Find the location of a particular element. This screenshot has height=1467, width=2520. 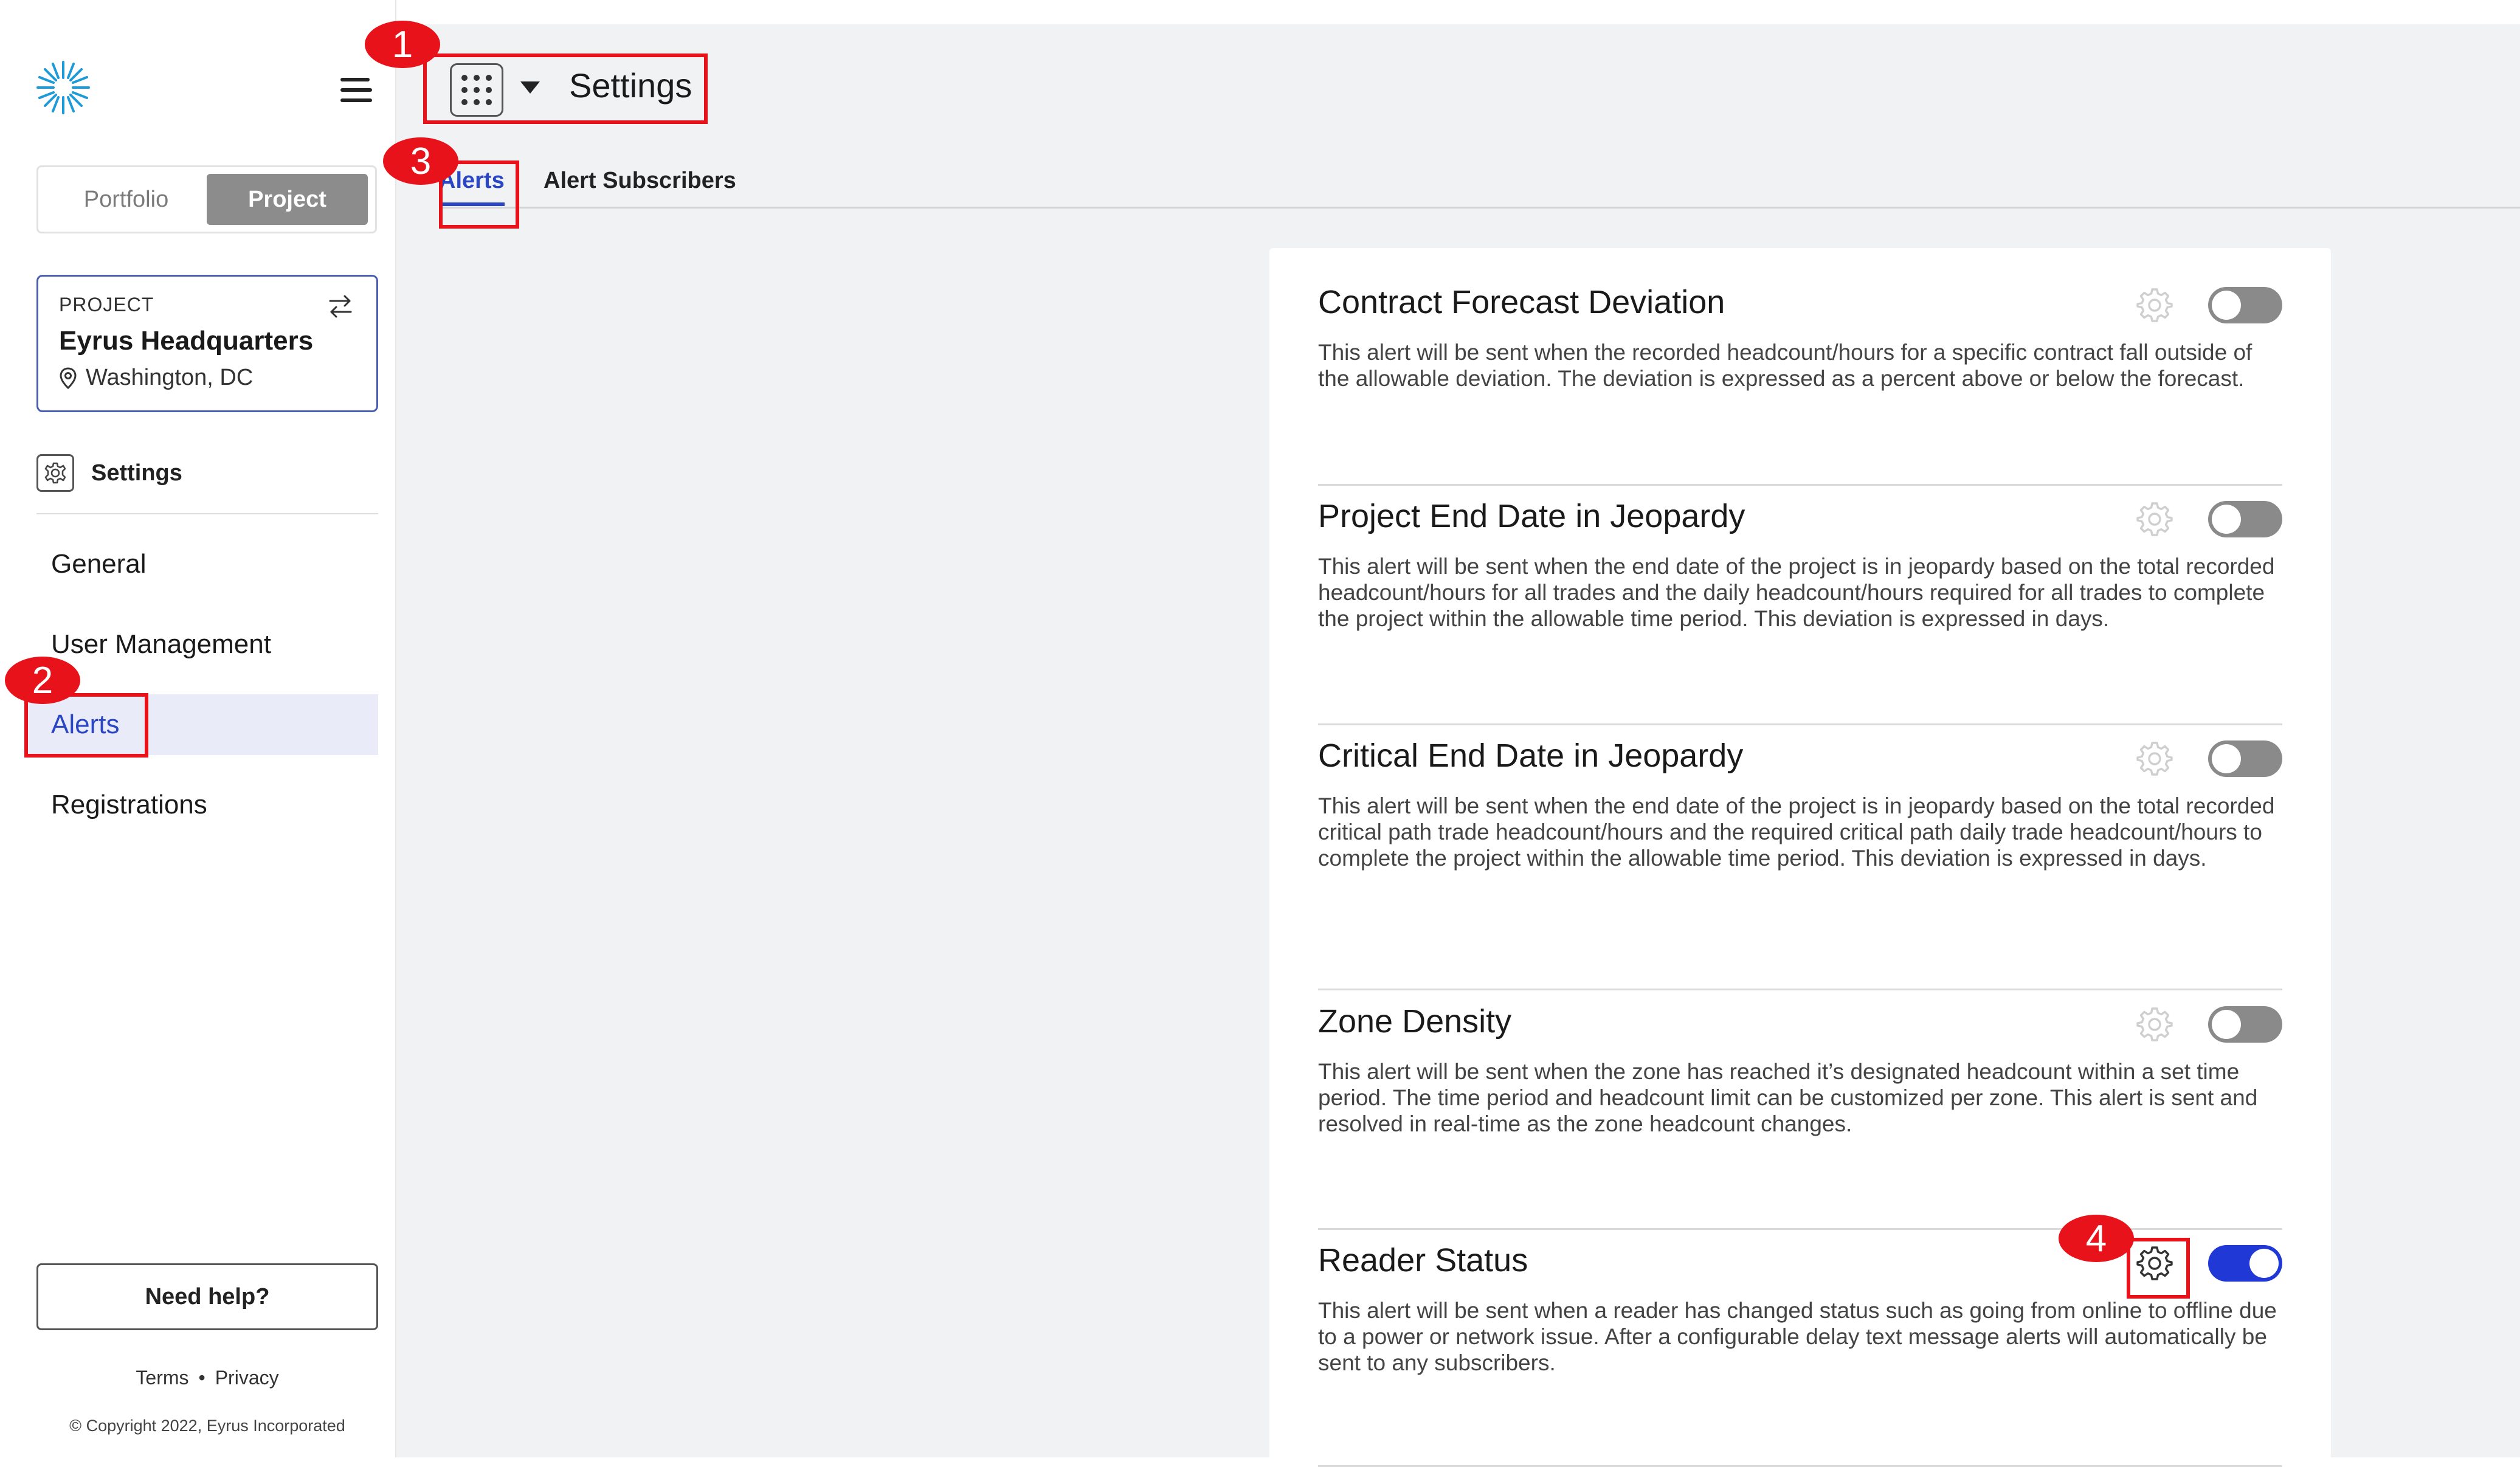

location-pin-icon is located at coordinates (68, 378).